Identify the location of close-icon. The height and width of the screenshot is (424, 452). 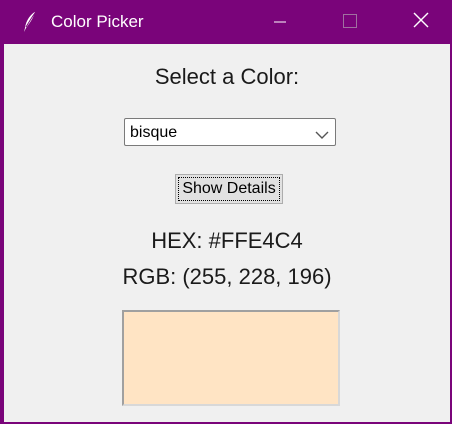
(421, 22).